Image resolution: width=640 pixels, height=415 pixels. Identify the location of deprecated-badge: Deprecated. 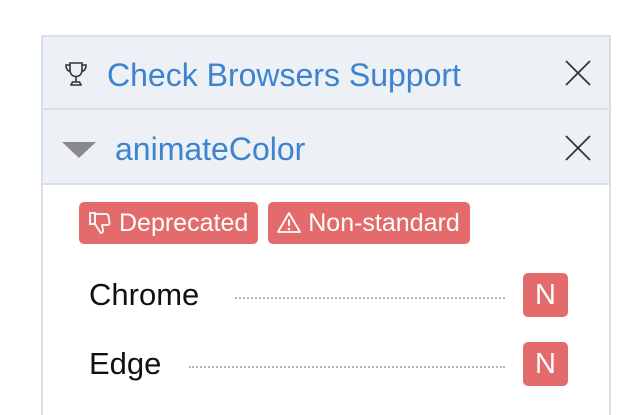
(169, 223).